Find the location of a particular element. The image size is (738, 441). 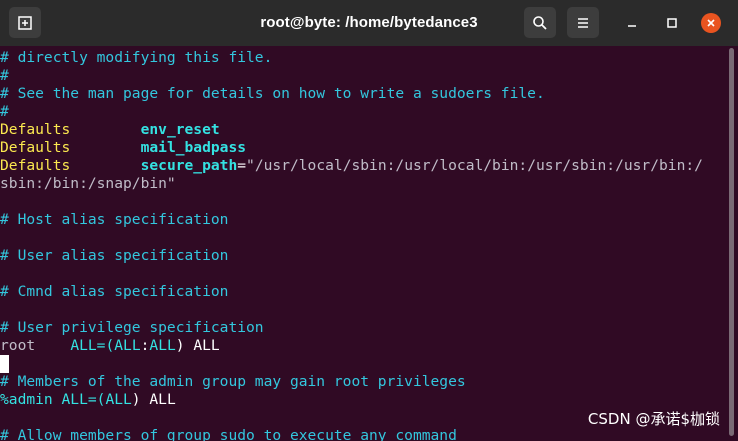

search-button is located at coordinates (540, 22).